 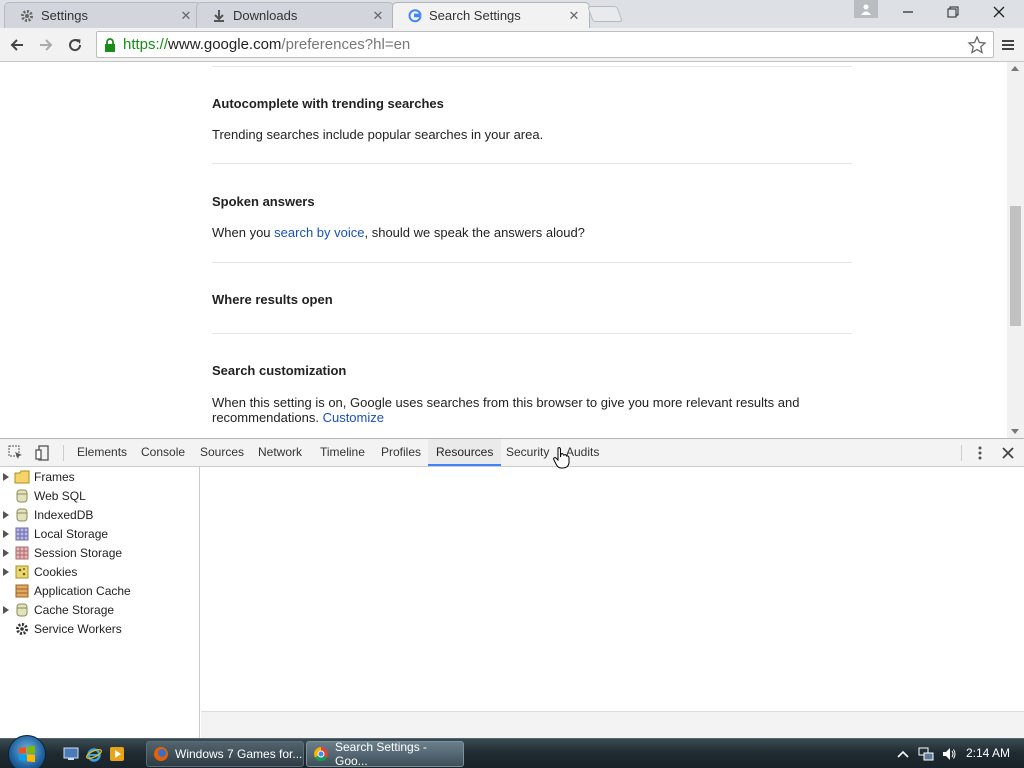 I want to click on scroll-up-arrow, so click(x=1015, y=68).